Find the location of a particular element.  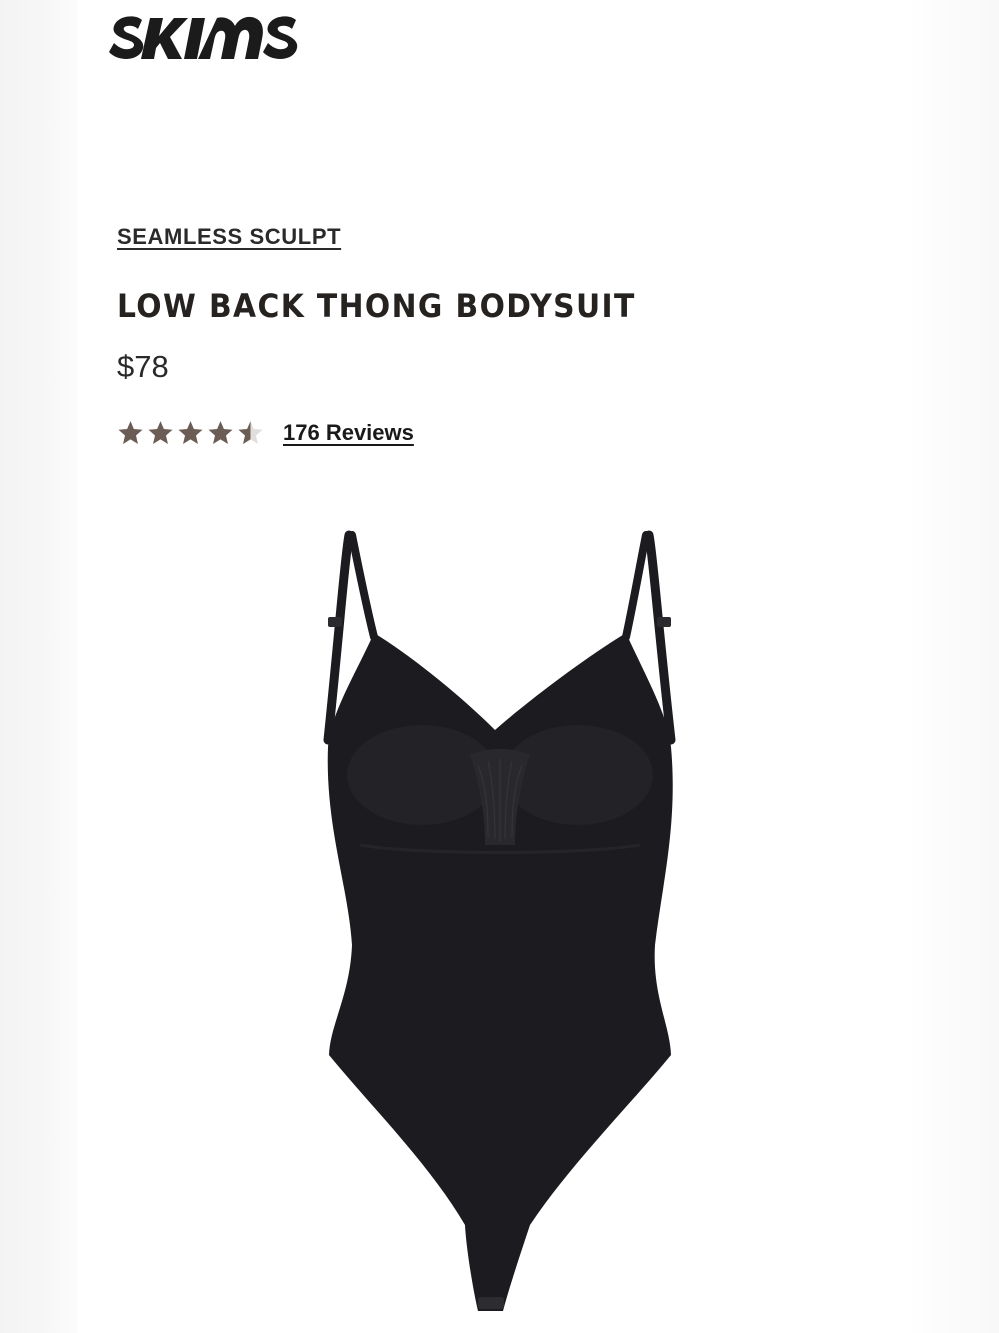

reviews-link: 176 Reviews is located at coordinates (348, 433).